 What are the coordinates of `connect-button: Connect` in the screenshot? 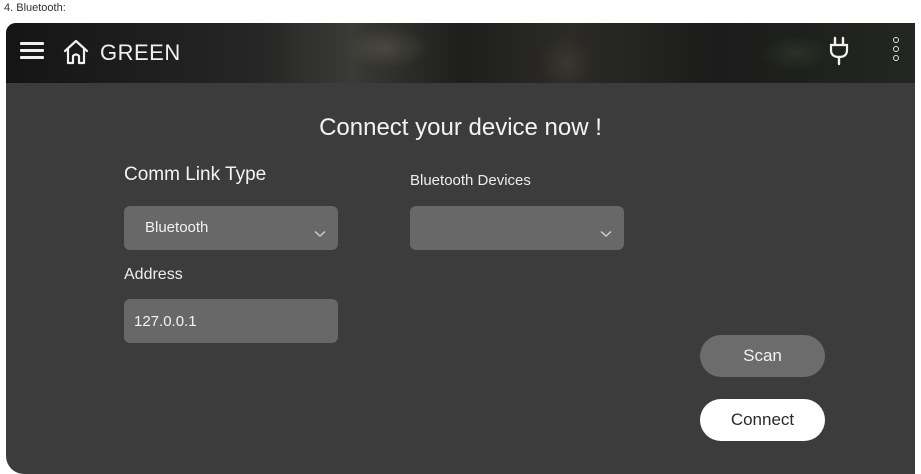 It's located at (762, 420).